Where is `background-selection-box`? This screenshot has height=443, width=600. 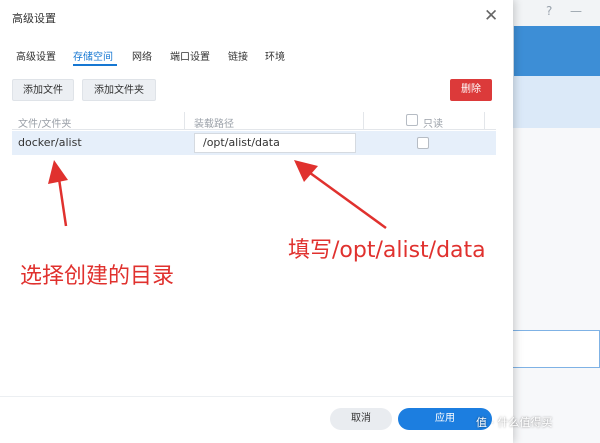
background-selection-box is located at coordinates (556, 349).